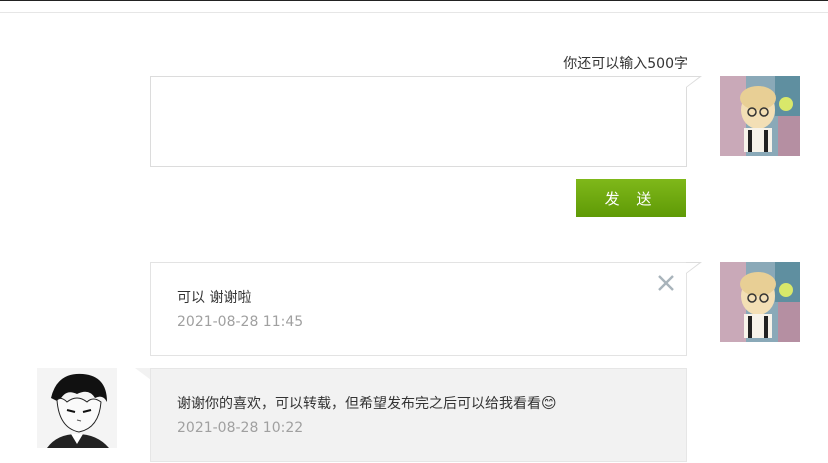  I want to click on top-border, so click(414, 0).